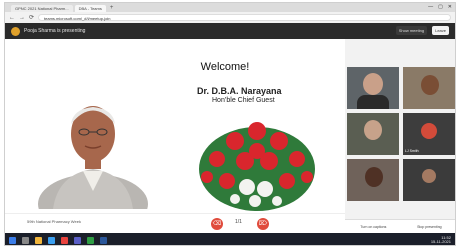 The height and width of the screenshot is (250, 459). Describe the element at coordinates (450, 7) in the screenshot. I see `close-window-button: ✕` at that location.